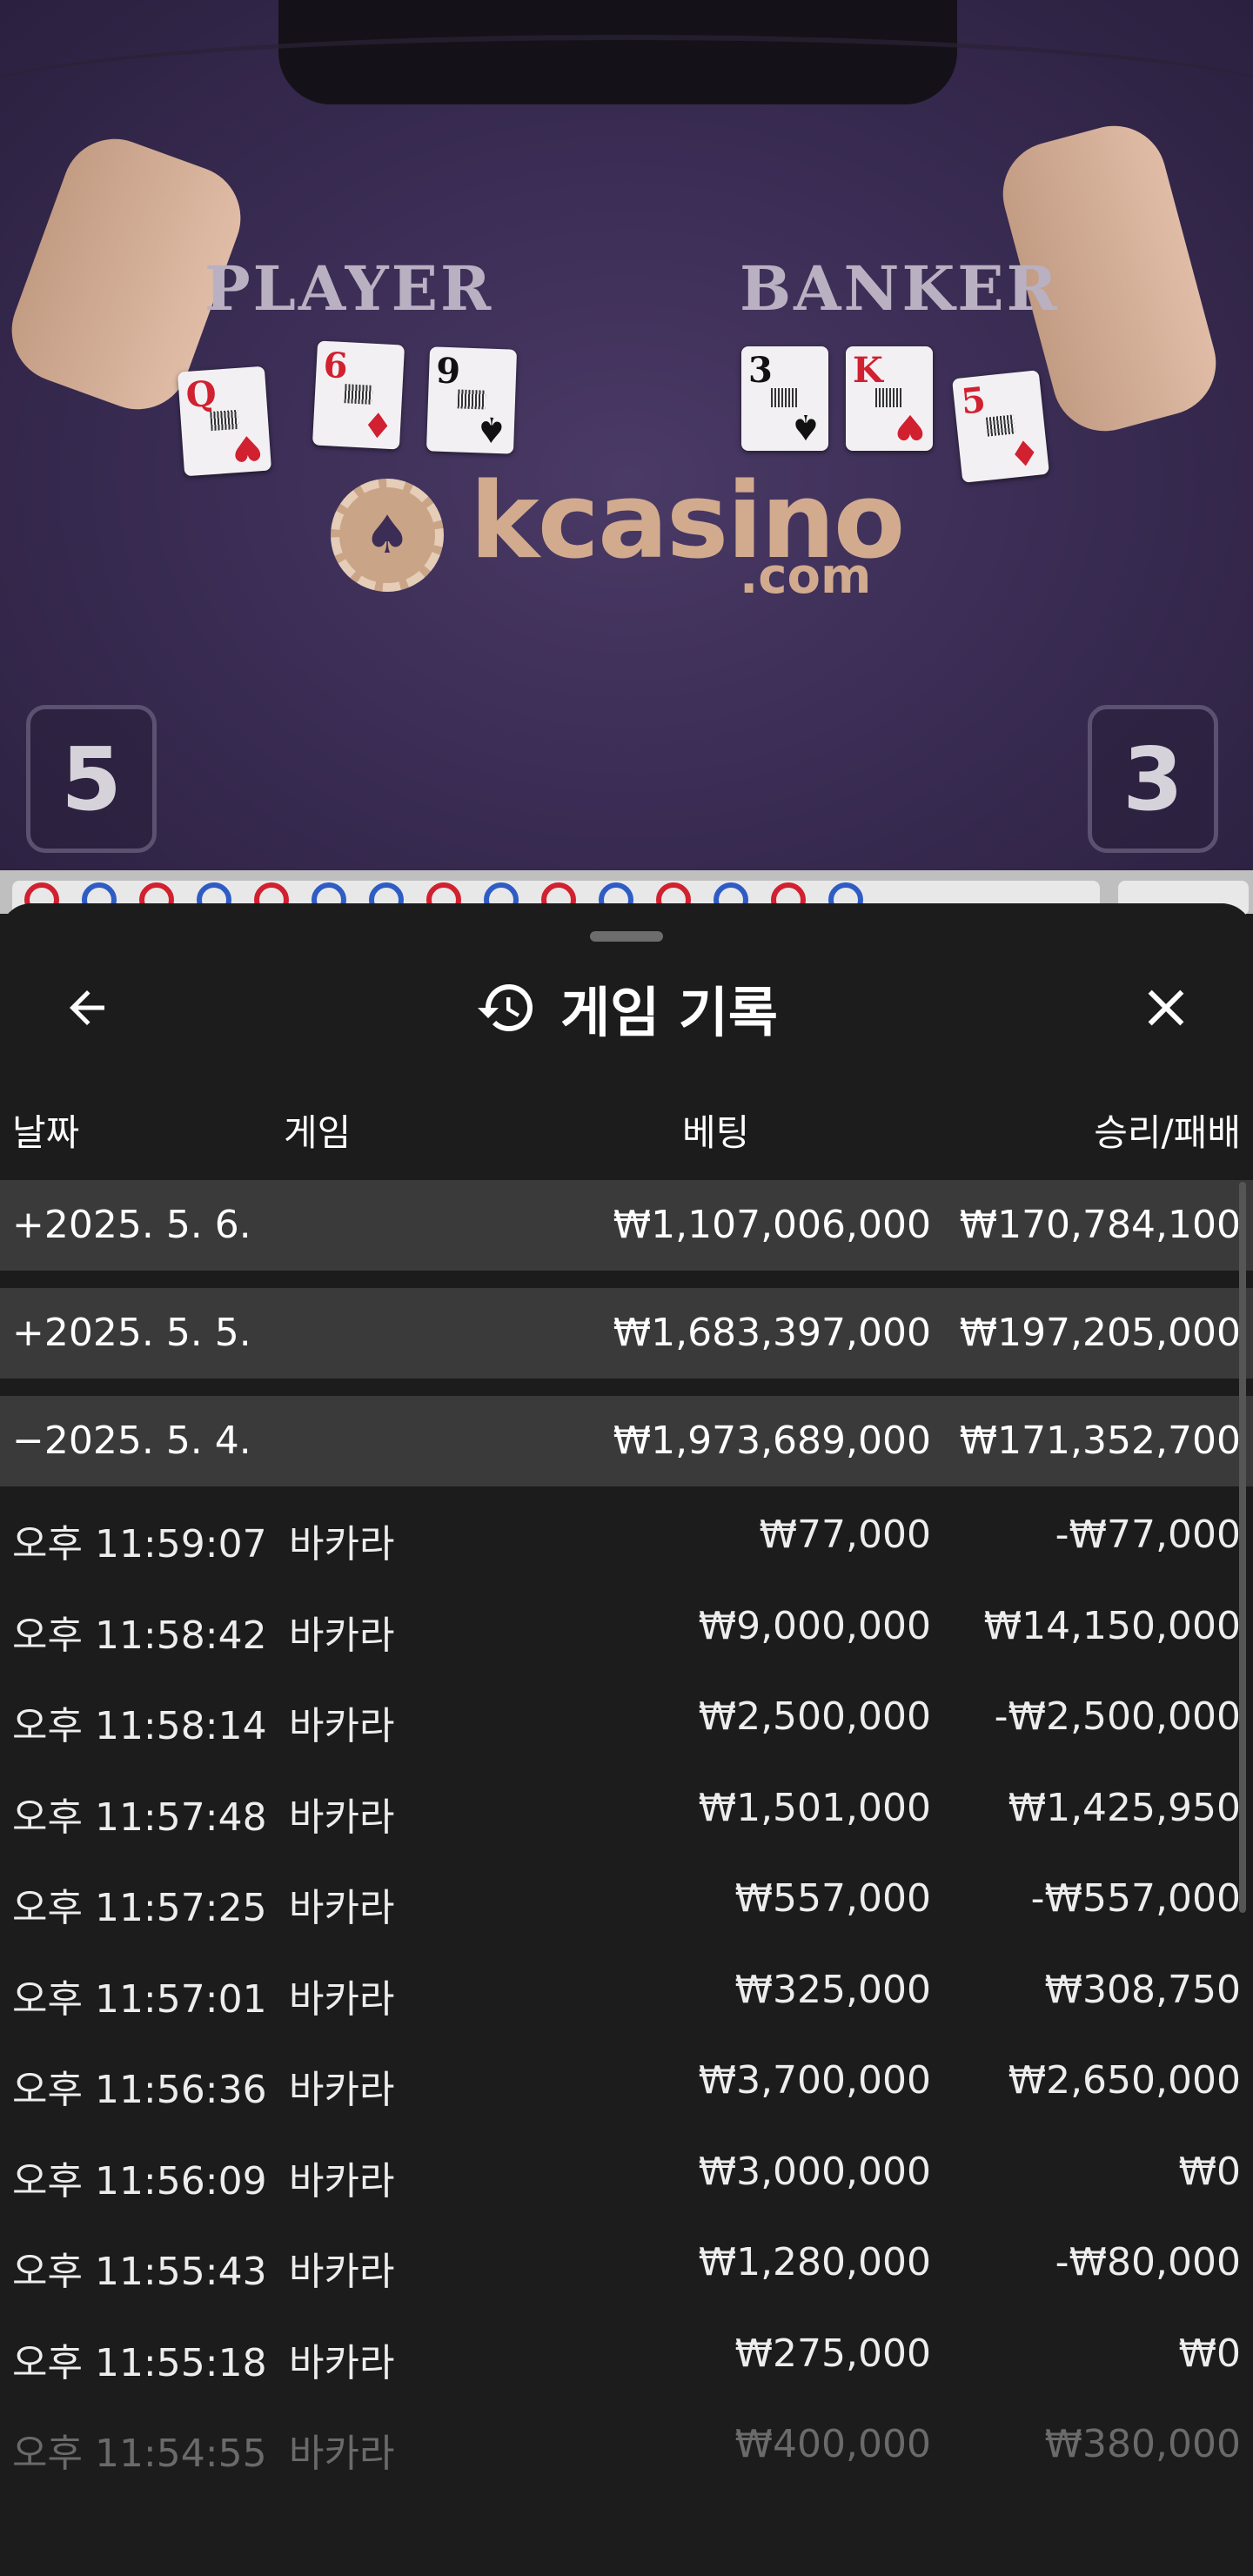  What do you see at coordinates (626, 1987) in the screenshot?
I see `round-record-row: 오후 11:57:01 바카라 ₩325,000 ₩308,750` at bounding box center [626, 1987].